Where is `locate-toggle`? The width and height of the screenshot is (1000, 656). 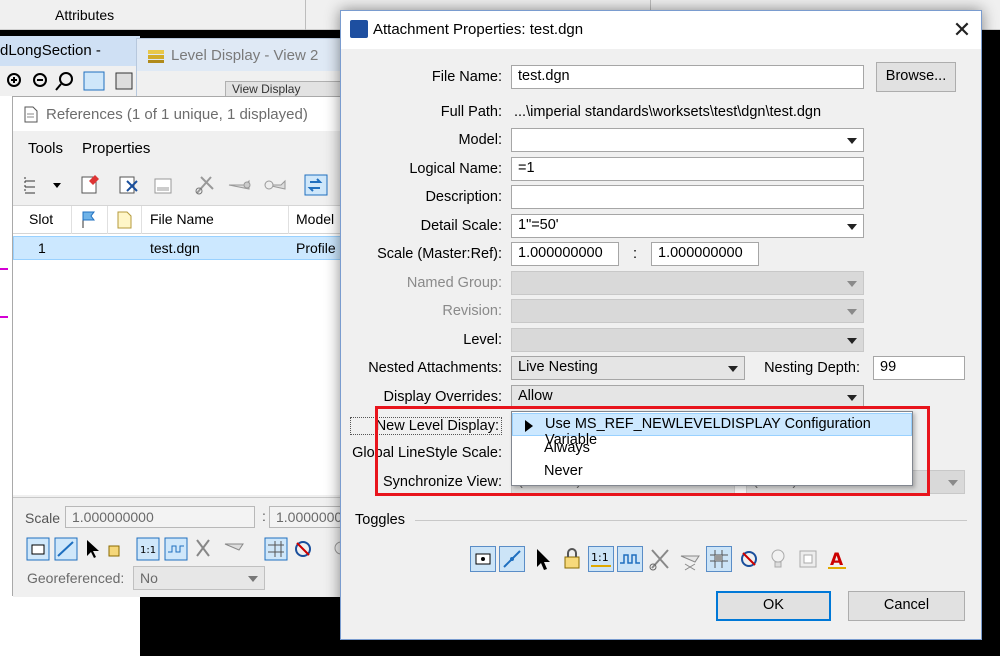 locate-toggle is located at coordinates (542, 559).